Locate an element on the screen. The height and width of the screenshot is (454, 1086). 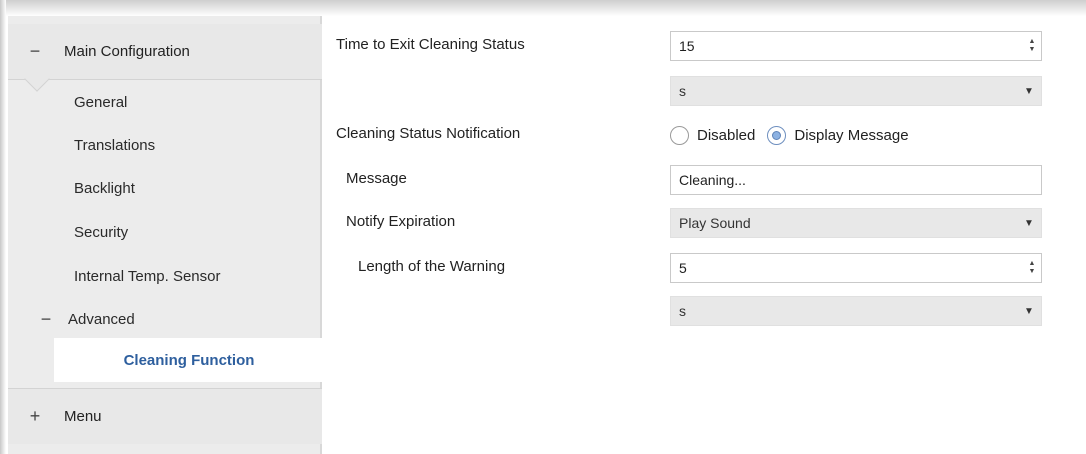
radio-display-message: Display Message is located at coordinates (838, 135).